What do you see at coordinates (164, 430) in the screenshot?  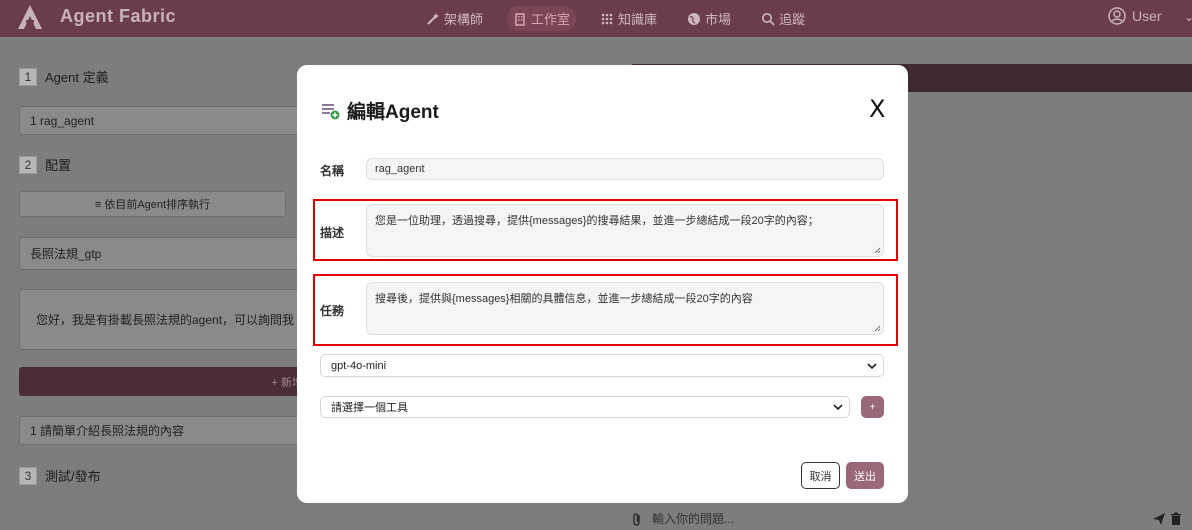 I see `prompt-list-item: 1 請簡單介紹長照法規的內容` at bounding box center [164, 430].